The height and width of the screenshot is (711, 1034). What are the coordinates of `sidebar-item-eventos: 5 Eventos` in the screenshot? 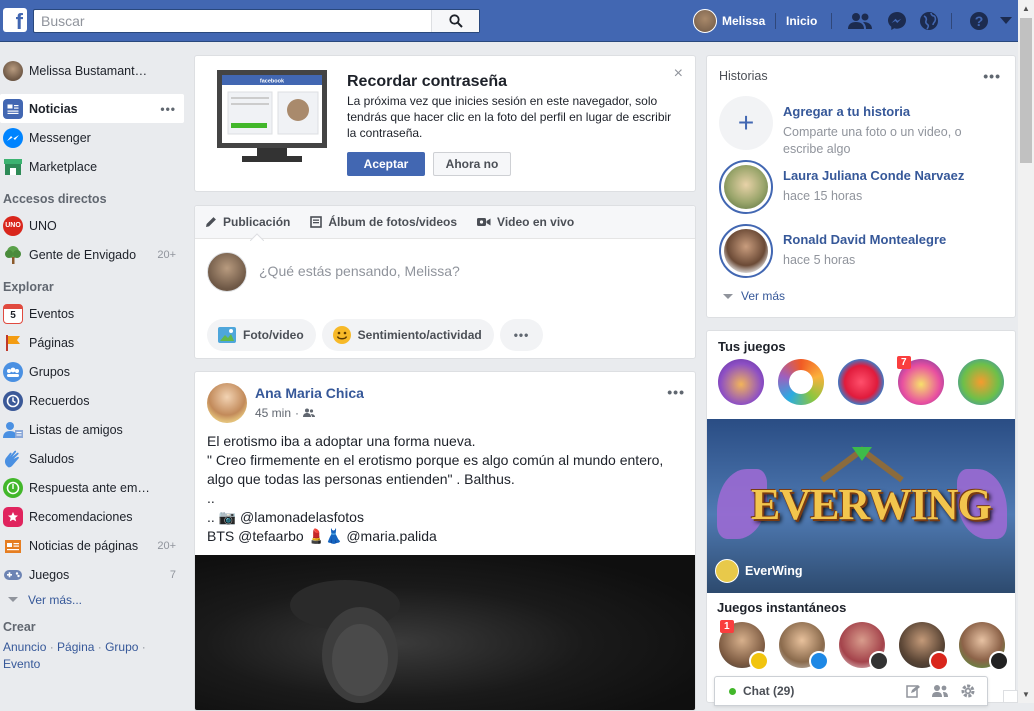 It's located at (92, 313).